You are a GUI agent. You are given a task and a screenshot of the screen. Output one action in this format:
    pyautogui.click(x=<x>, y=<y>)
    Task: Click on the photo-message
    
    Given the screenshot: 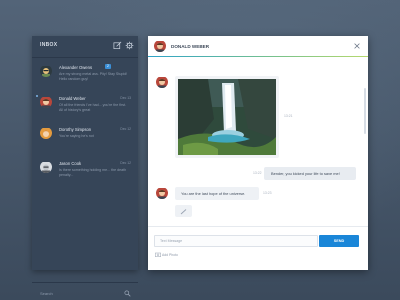 What is the action you would take?
    pyautogui.click(x=227, y=117)
    